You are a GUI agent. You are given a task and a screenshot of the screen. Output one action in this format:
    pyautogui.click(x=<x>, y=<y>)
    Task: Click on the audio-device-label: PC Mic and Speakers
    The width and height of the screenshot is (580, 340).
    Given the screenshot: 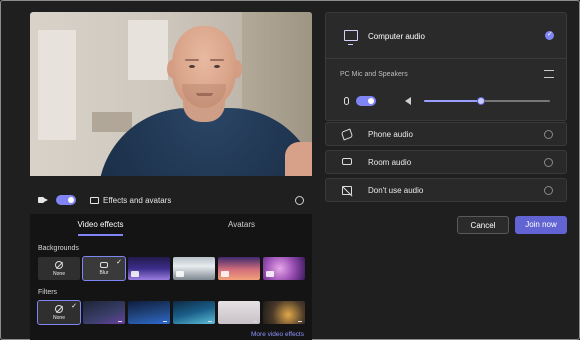 What is the action you would take?
    pyautogui.click(x=374, y=74)
    